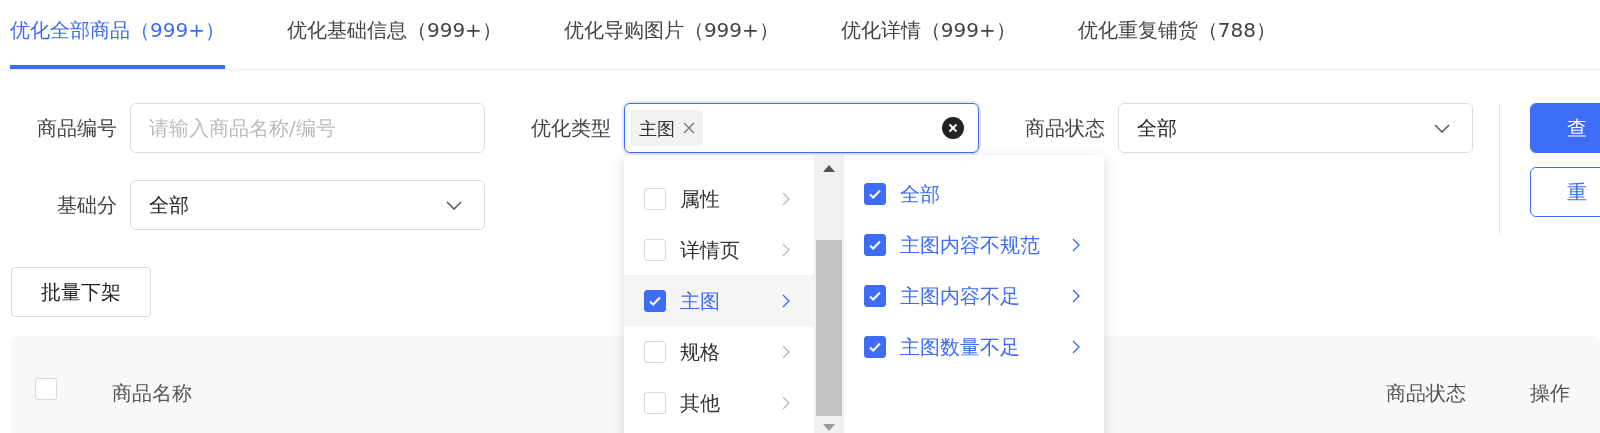 The height and width of the screenshot is (433, 1600). I want to click on tab: 优化重复铺货（788）, so click(1176, 42).